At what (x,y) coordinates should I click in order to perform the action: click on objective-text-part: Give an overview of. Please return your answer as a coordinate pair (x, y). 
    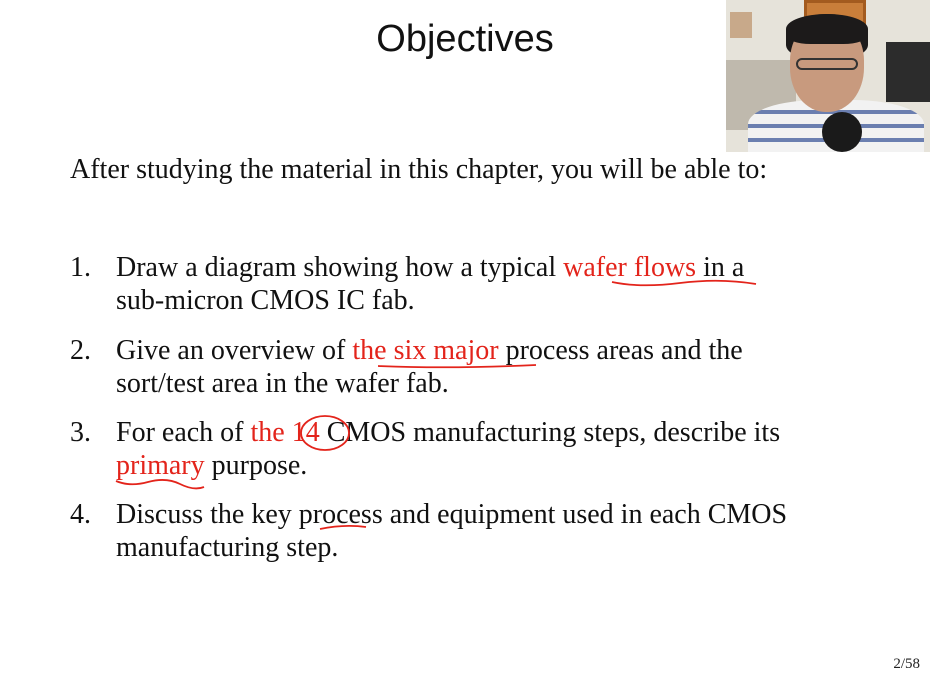
    Looking at the image, I should click on (234, 350).